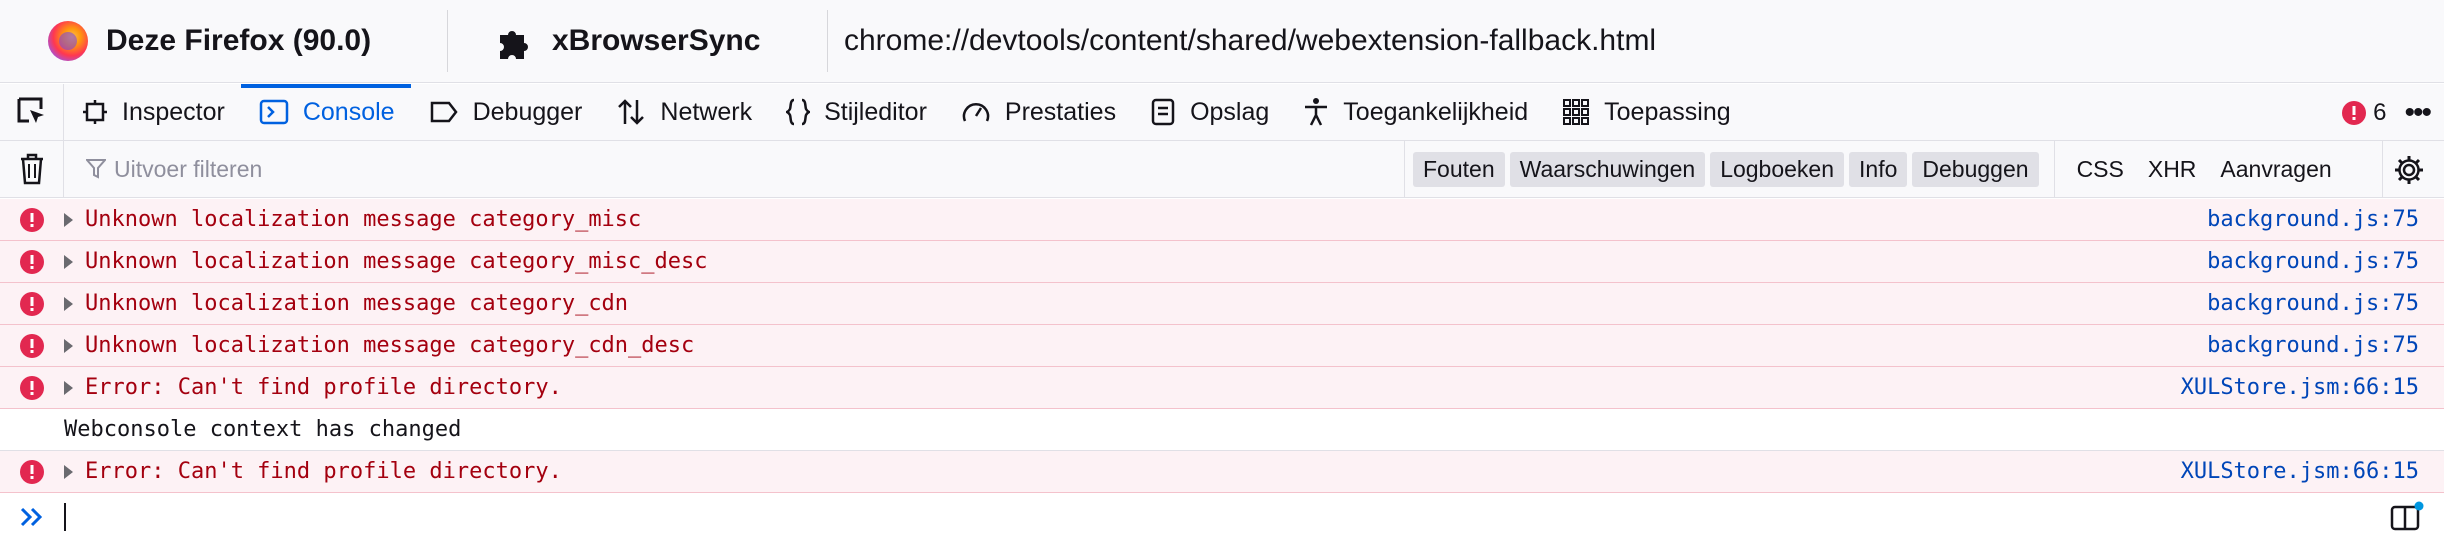  What do you see at coordinates (1163, 112) in the screenshot?
I see `storage-icon` at bounding box center [1163, 112].